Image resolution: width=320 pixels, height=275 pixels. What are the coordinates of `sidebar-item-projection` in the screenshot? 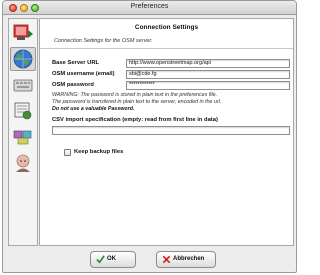 It's located at (23, 111).